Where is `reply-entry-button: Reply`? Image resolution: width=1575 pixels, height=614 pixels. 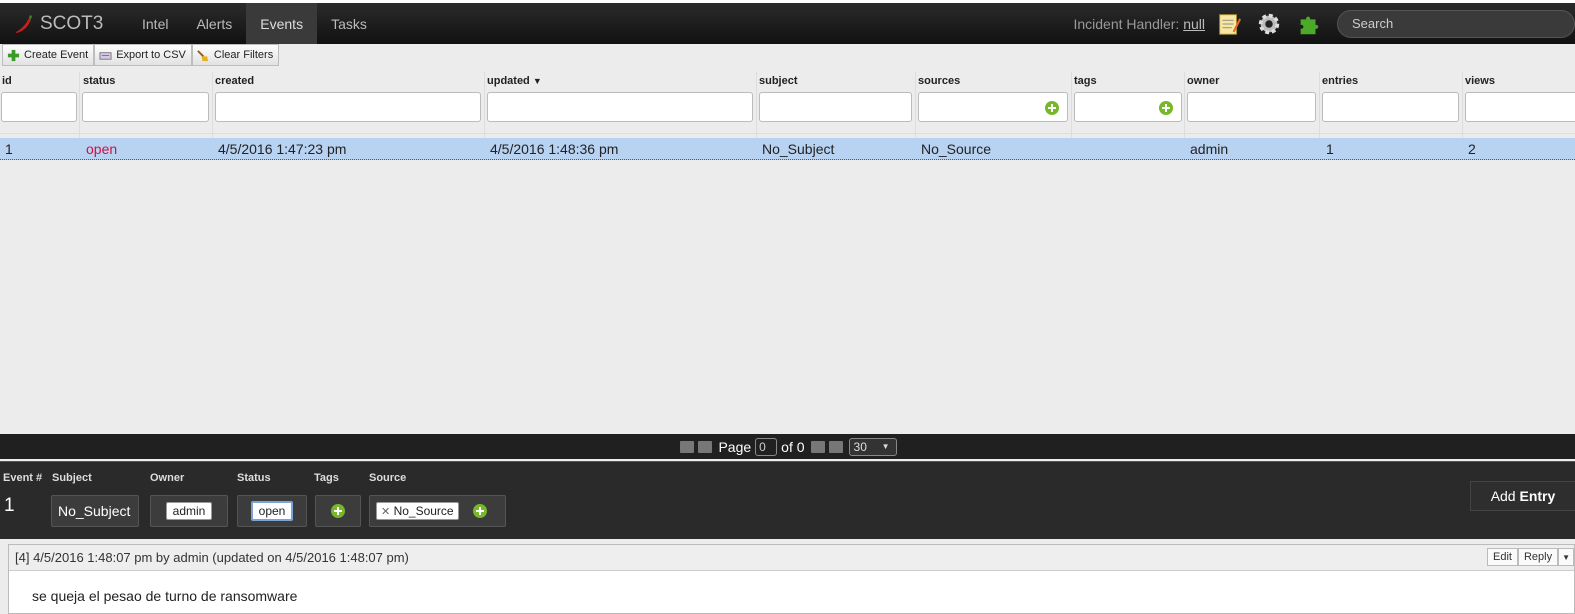 reply-entry-button: Reply is located at coordinates (1538, 557).